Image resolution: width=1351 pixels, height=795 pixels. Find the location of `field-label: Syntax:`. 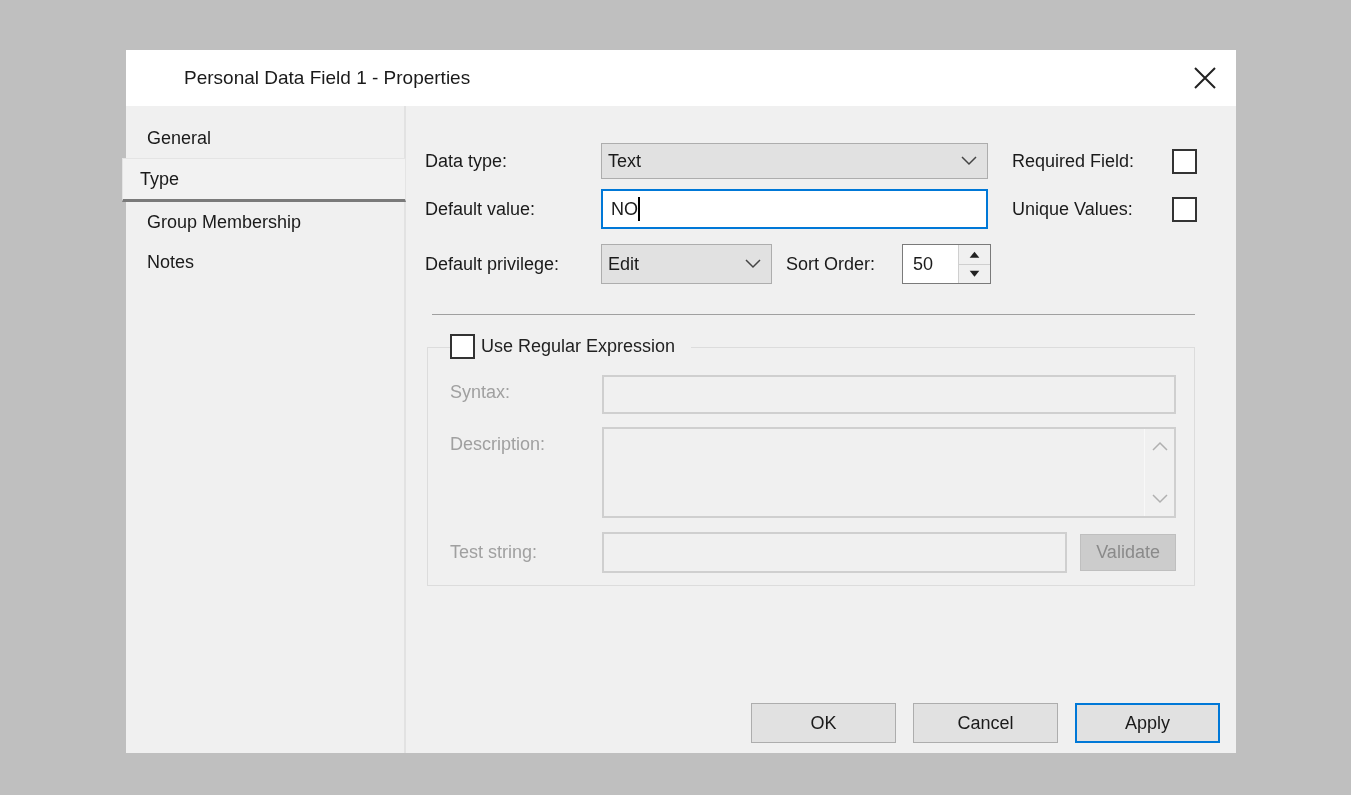

field-label: Syntax: is located at coordinates (481, 392).